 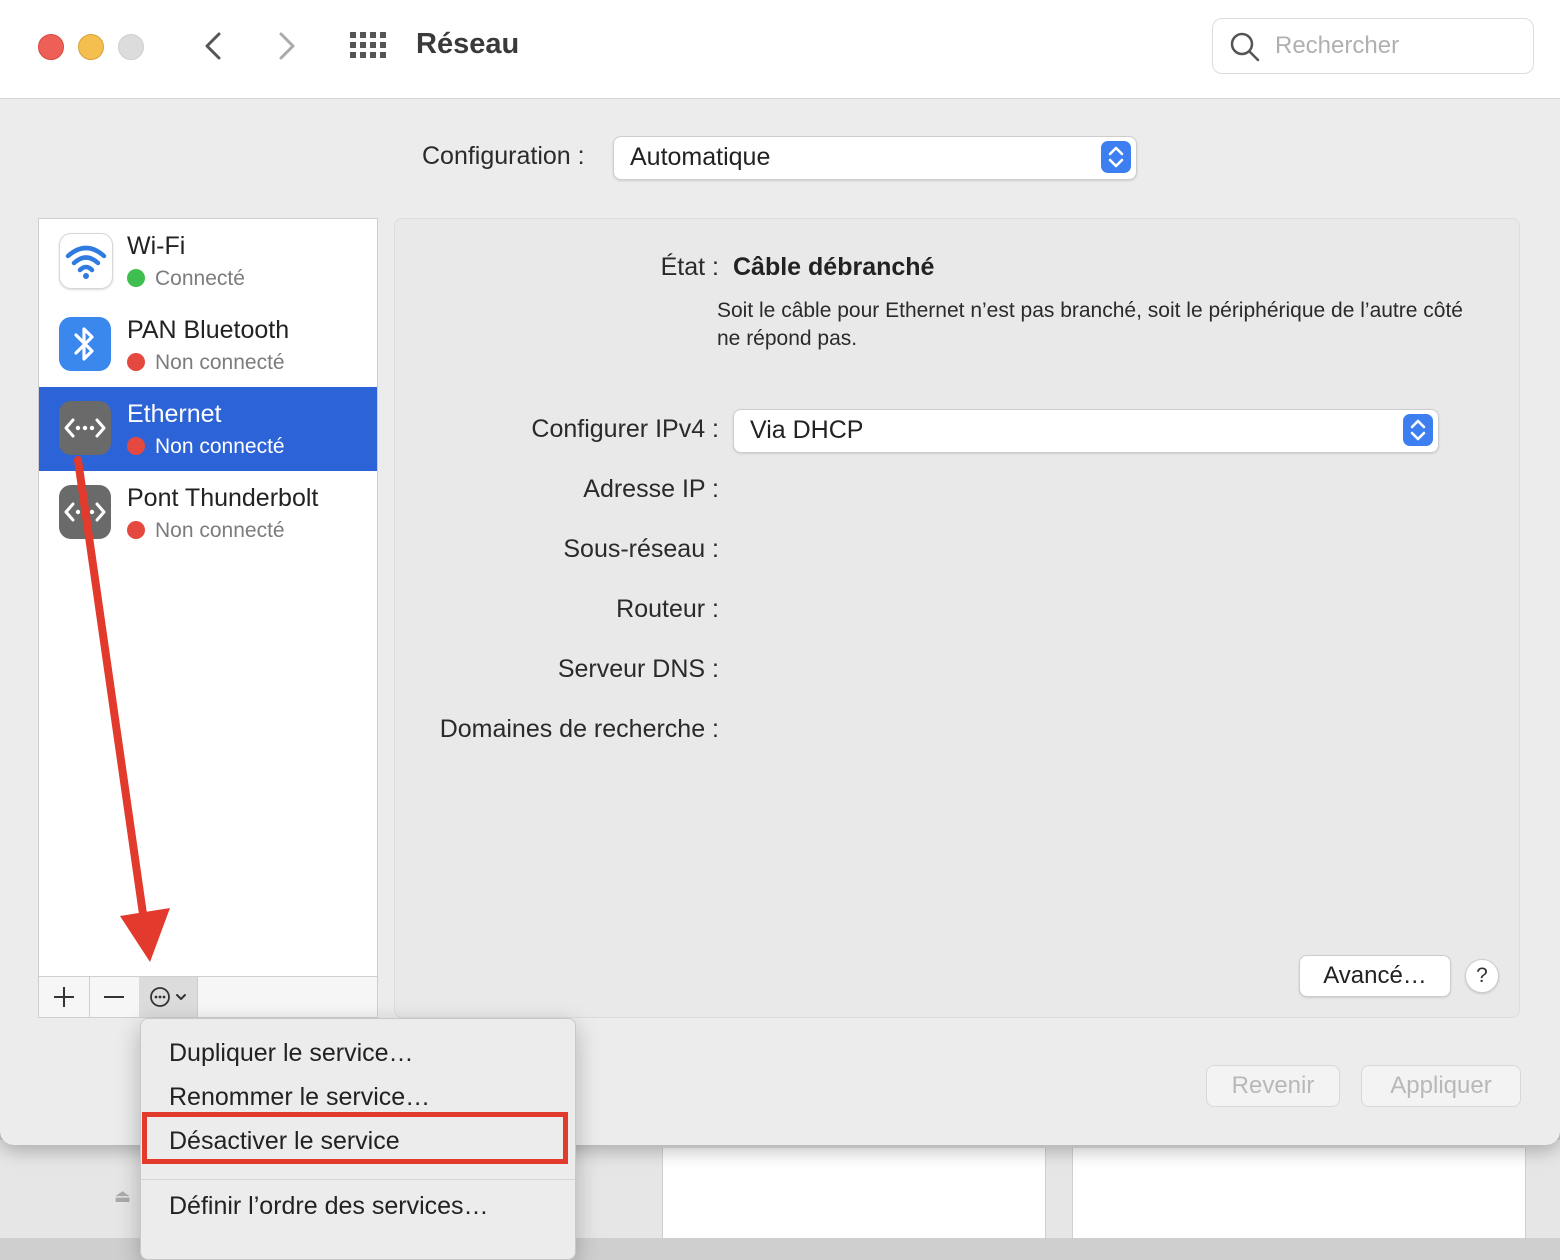 I want to click on search-icon, so click(x=1245, y=47).